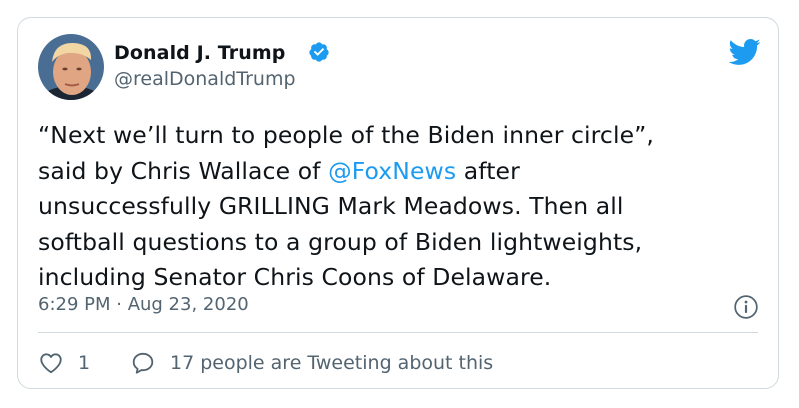 This screenshot has width=799, height=408. I want to click on verified-badge-icon, so click(319, 52).